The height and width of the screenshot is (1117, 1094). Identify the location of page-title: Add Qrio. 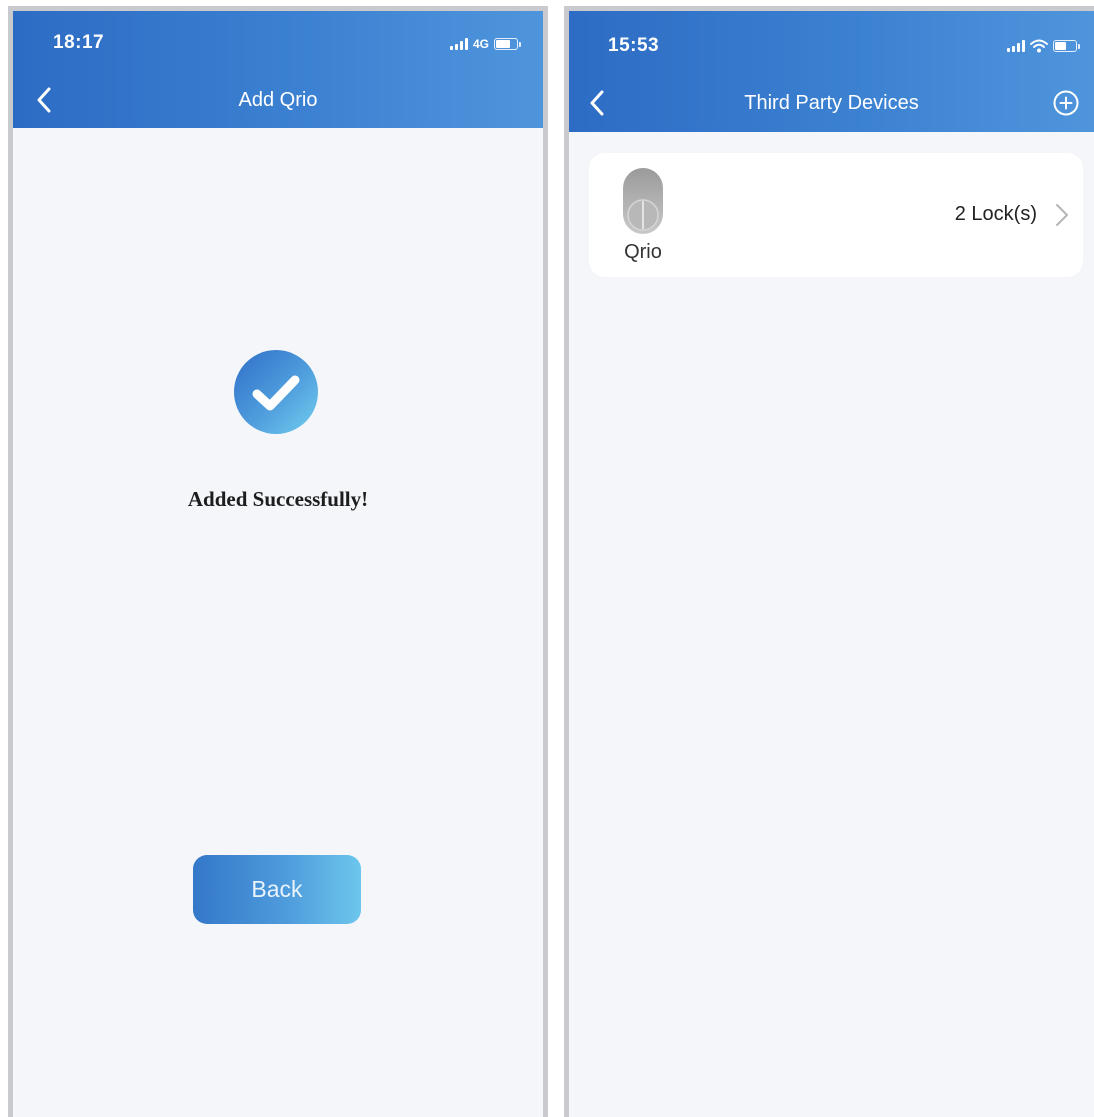
(278, 100).